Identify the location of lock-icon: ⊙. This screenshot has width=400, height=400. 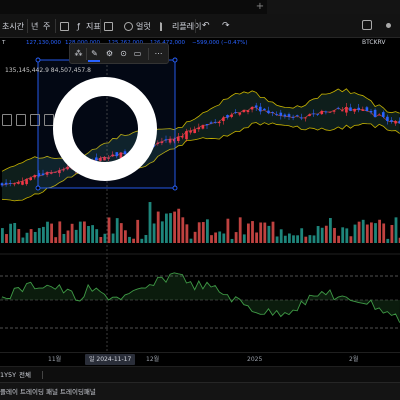
(123, 53).